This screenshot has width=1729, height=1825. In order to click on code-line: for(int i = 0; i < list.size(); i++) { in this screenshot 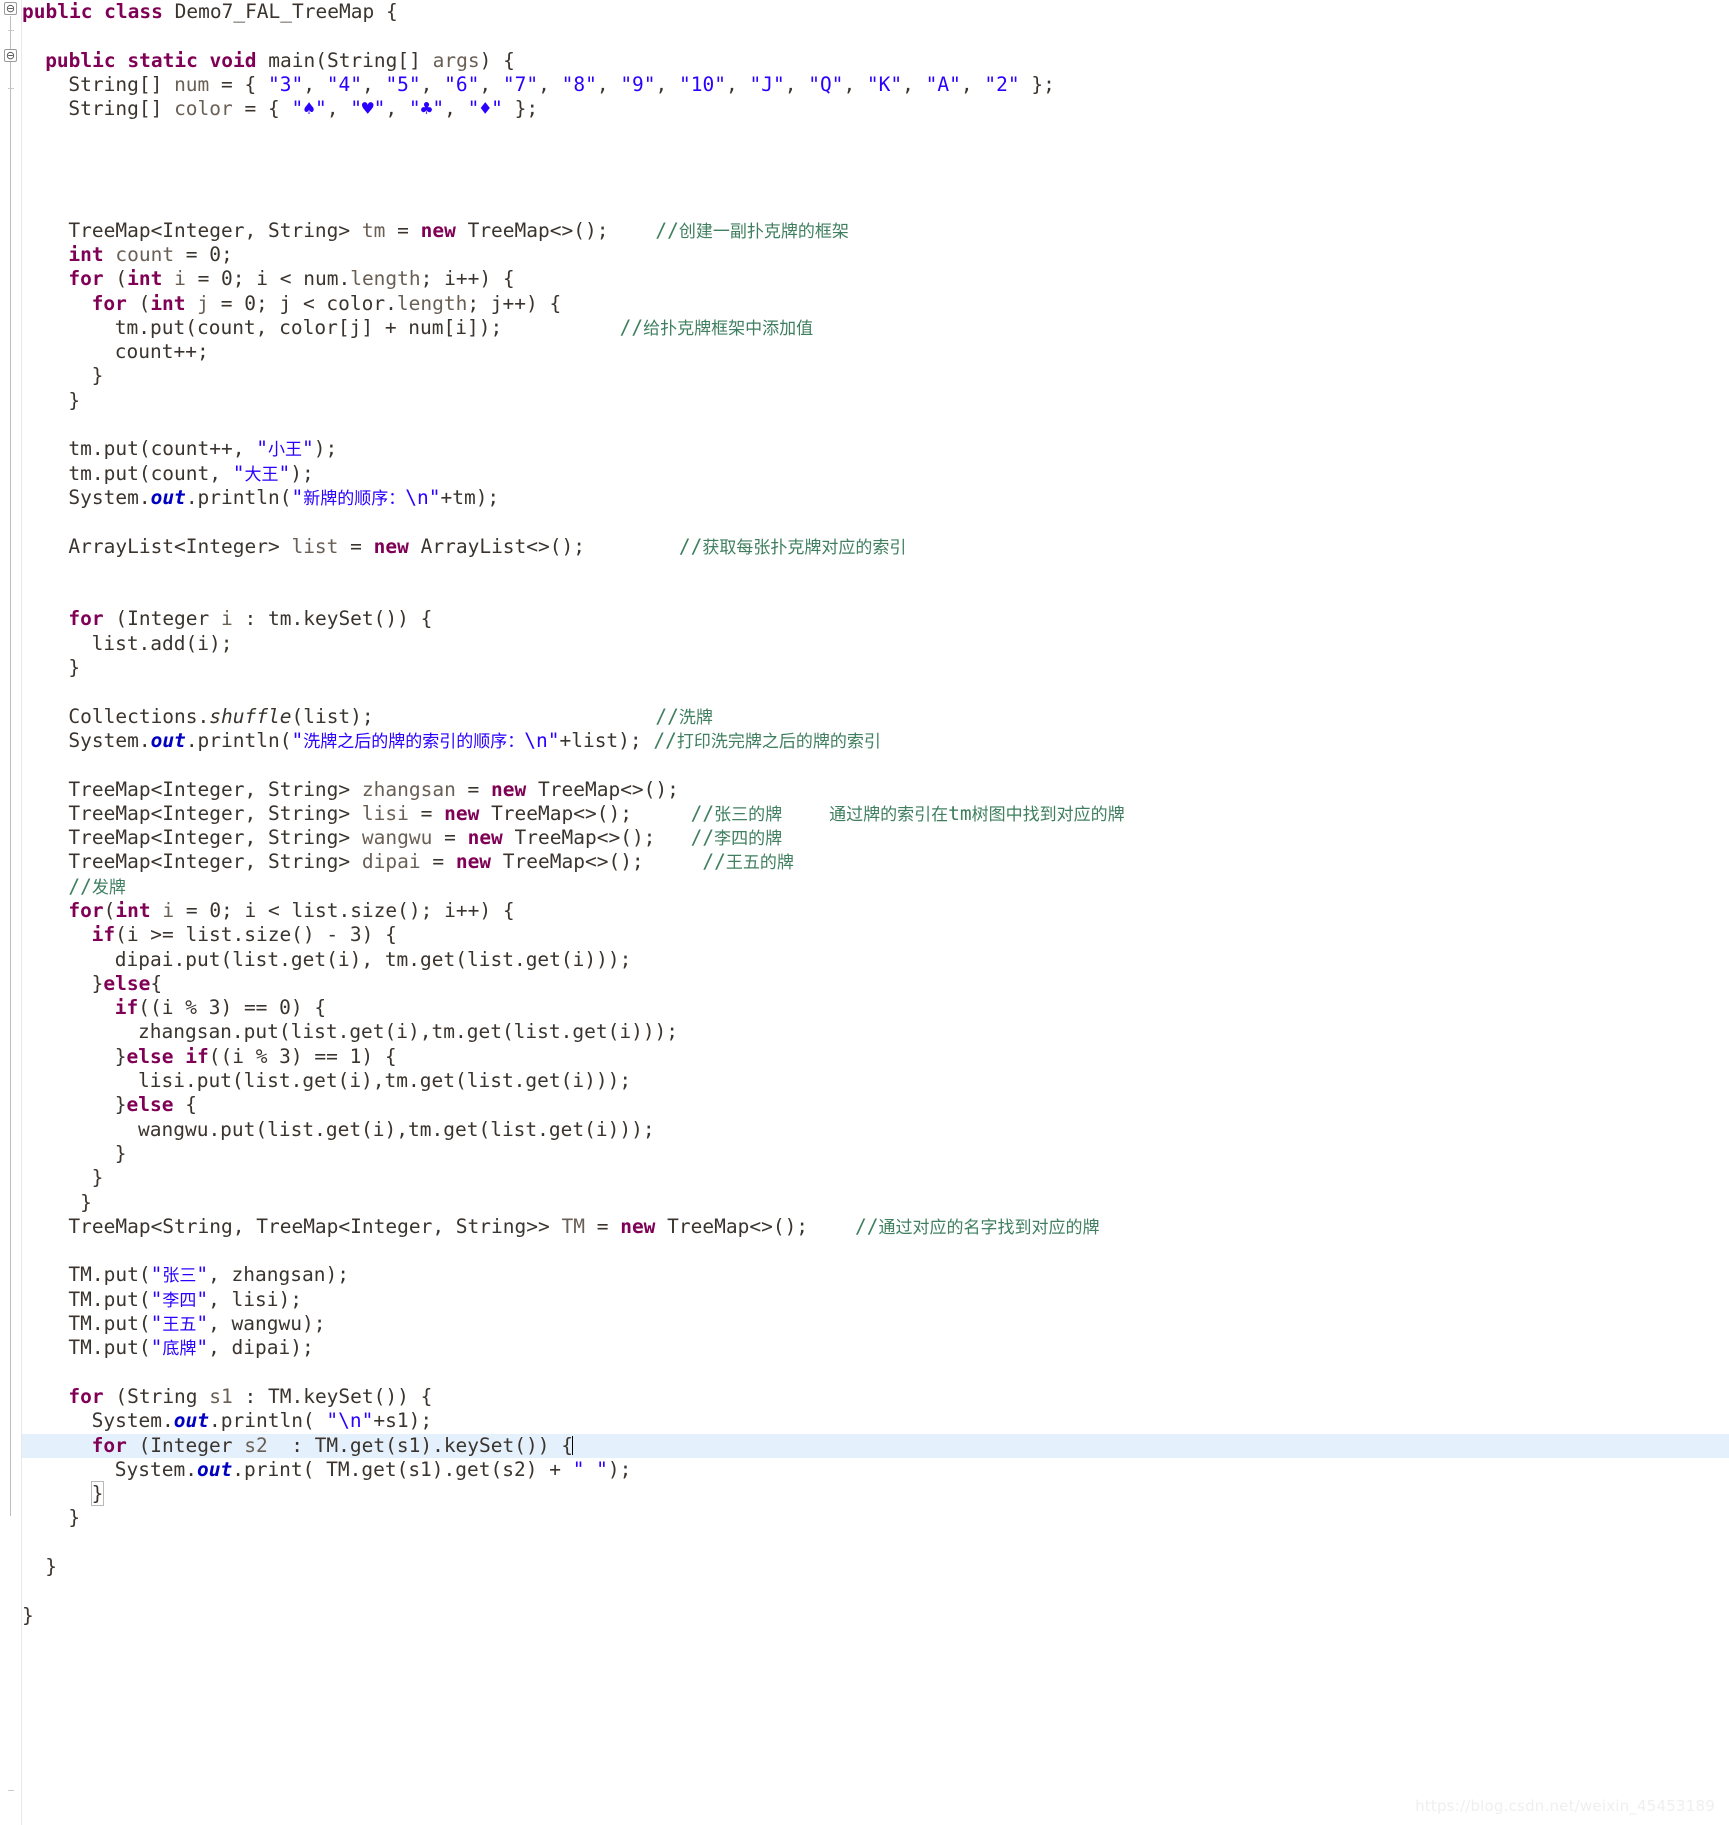, I will do `click(875, 911)`.